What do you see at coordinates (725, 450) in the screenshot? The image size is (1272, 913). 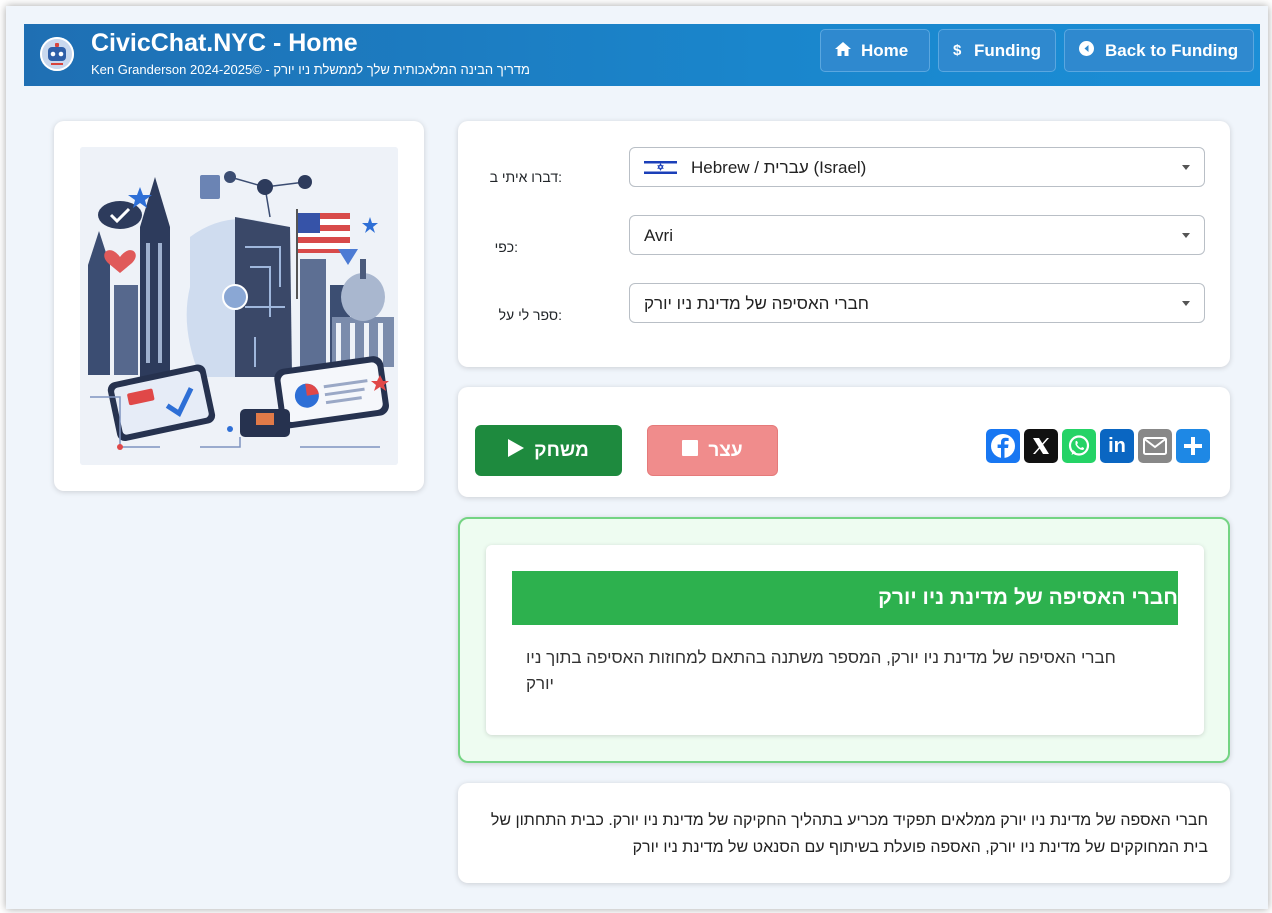 I see `stop-button-label: עצר` at bounding box center [725, 450].